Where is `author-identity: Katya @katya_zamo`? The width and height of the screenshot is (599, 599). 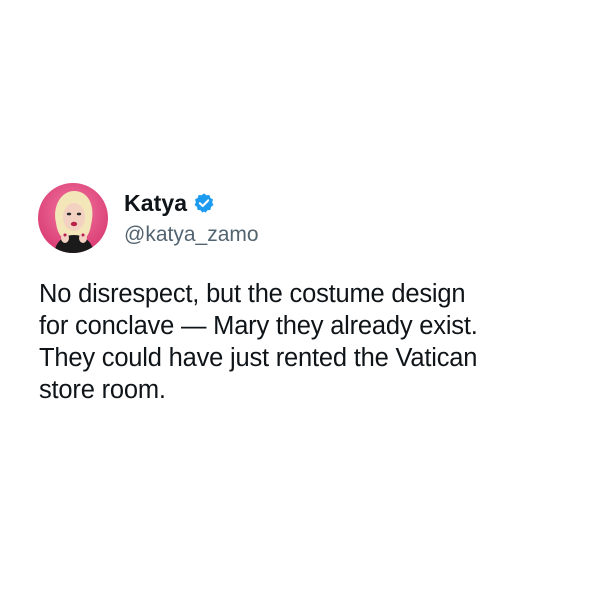 author-identity: Katya @katya_zamo is located at coordinates (191, 218).